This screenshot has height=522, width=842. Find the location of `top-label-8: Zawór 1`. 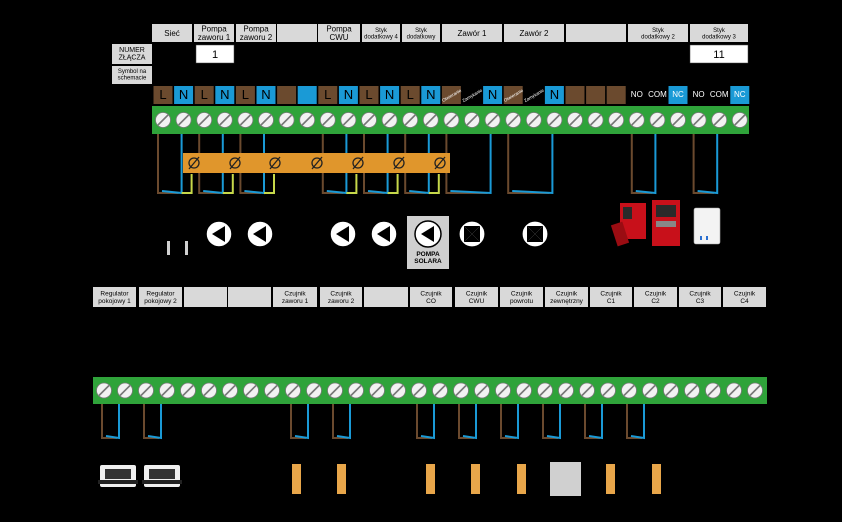

top-label-8: Zawór 1 is located at coordinates (472, 33).